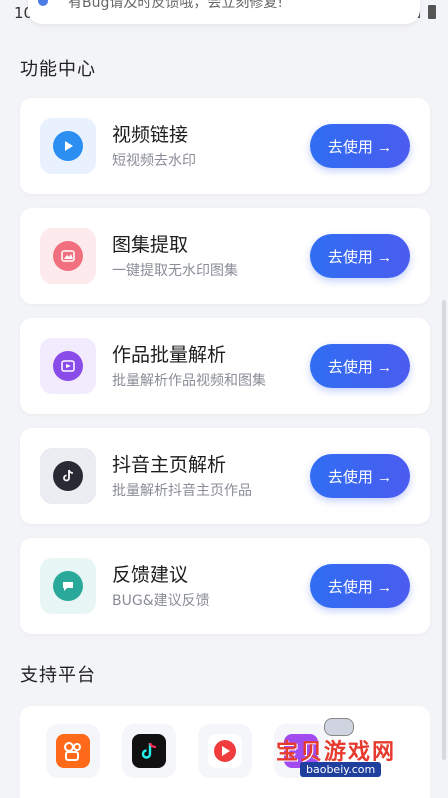 The height and width of the screenshot is (798, 448). What do you see at coordinates (150, 245) in the screenshot?
I see `card-title: 图集提取` at bounding box center [150, 245].